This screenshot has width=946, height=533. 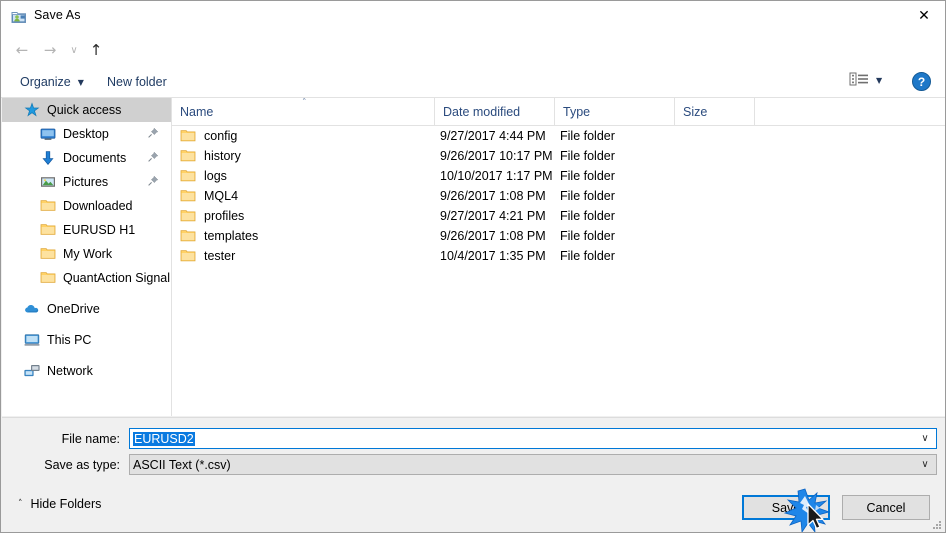 I want to click on sidebar-item-network: Network, so click(x=86, y=371).